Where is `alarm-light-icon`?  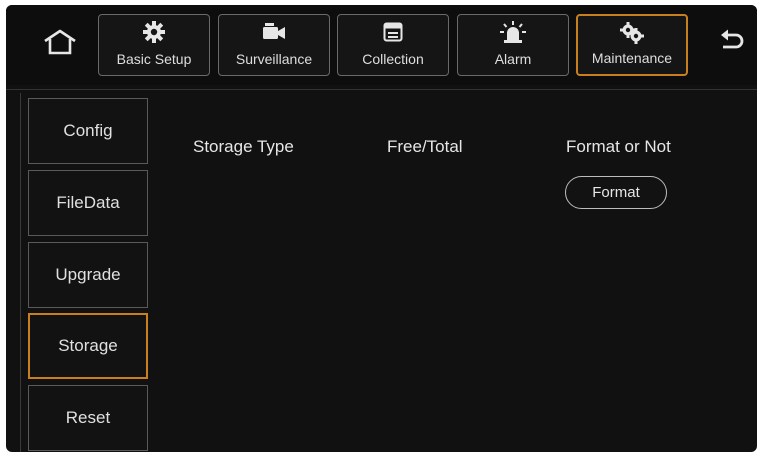 alarm-light-icon is located at coordinates (513, 32).